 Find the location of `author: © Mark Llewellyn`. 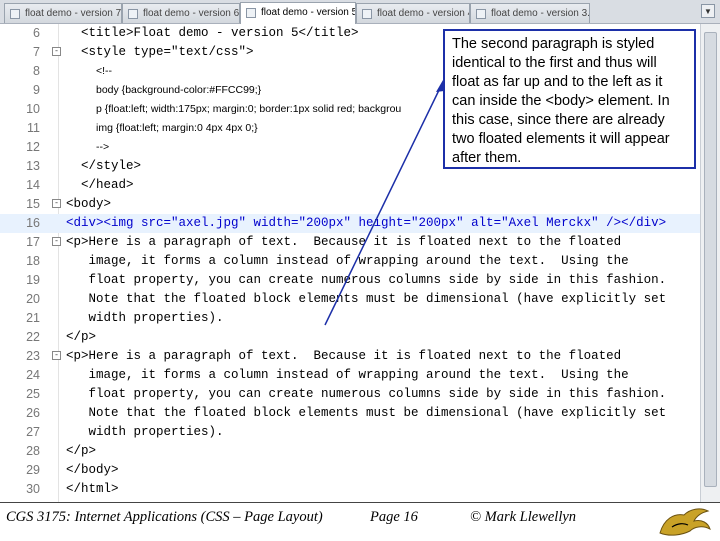

author: © Mark Llewellyn is located at coordinates (523, 517).